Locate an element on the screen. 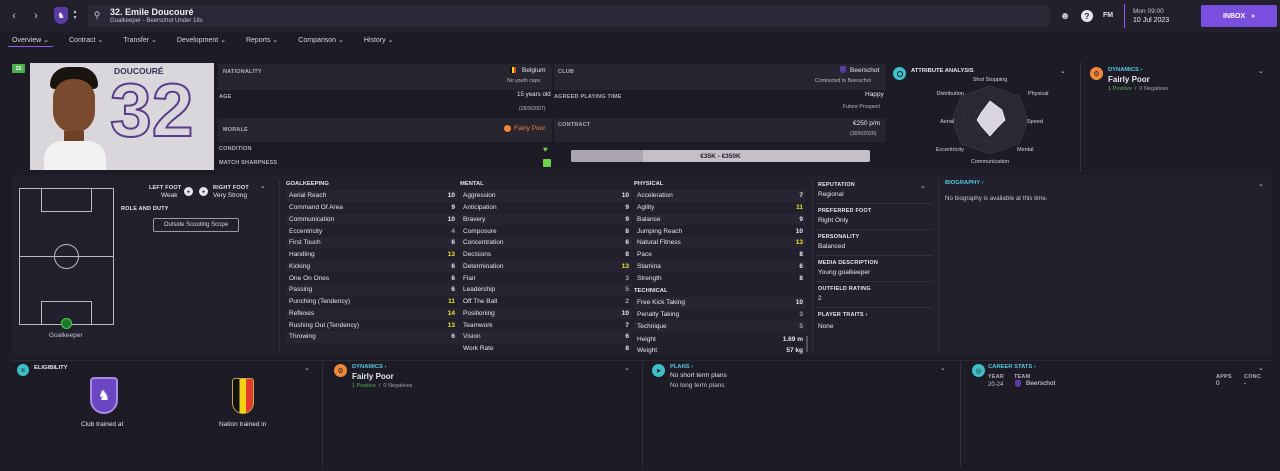 The width and height of the screenshot is (1280, 471). mental-title: MENTAL is located at coordinates (472, 184).